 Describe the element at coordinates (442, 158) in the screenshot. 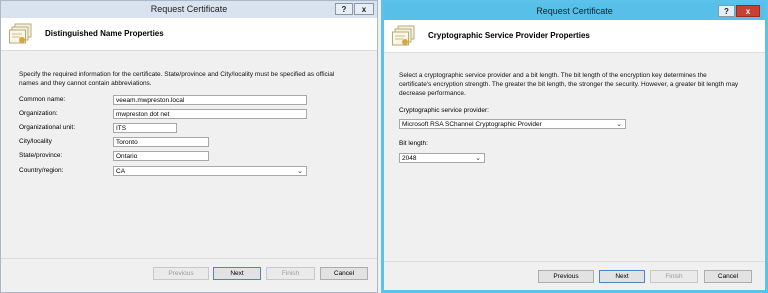

I see `bit-length-select: 2048 ⌄` at that location.